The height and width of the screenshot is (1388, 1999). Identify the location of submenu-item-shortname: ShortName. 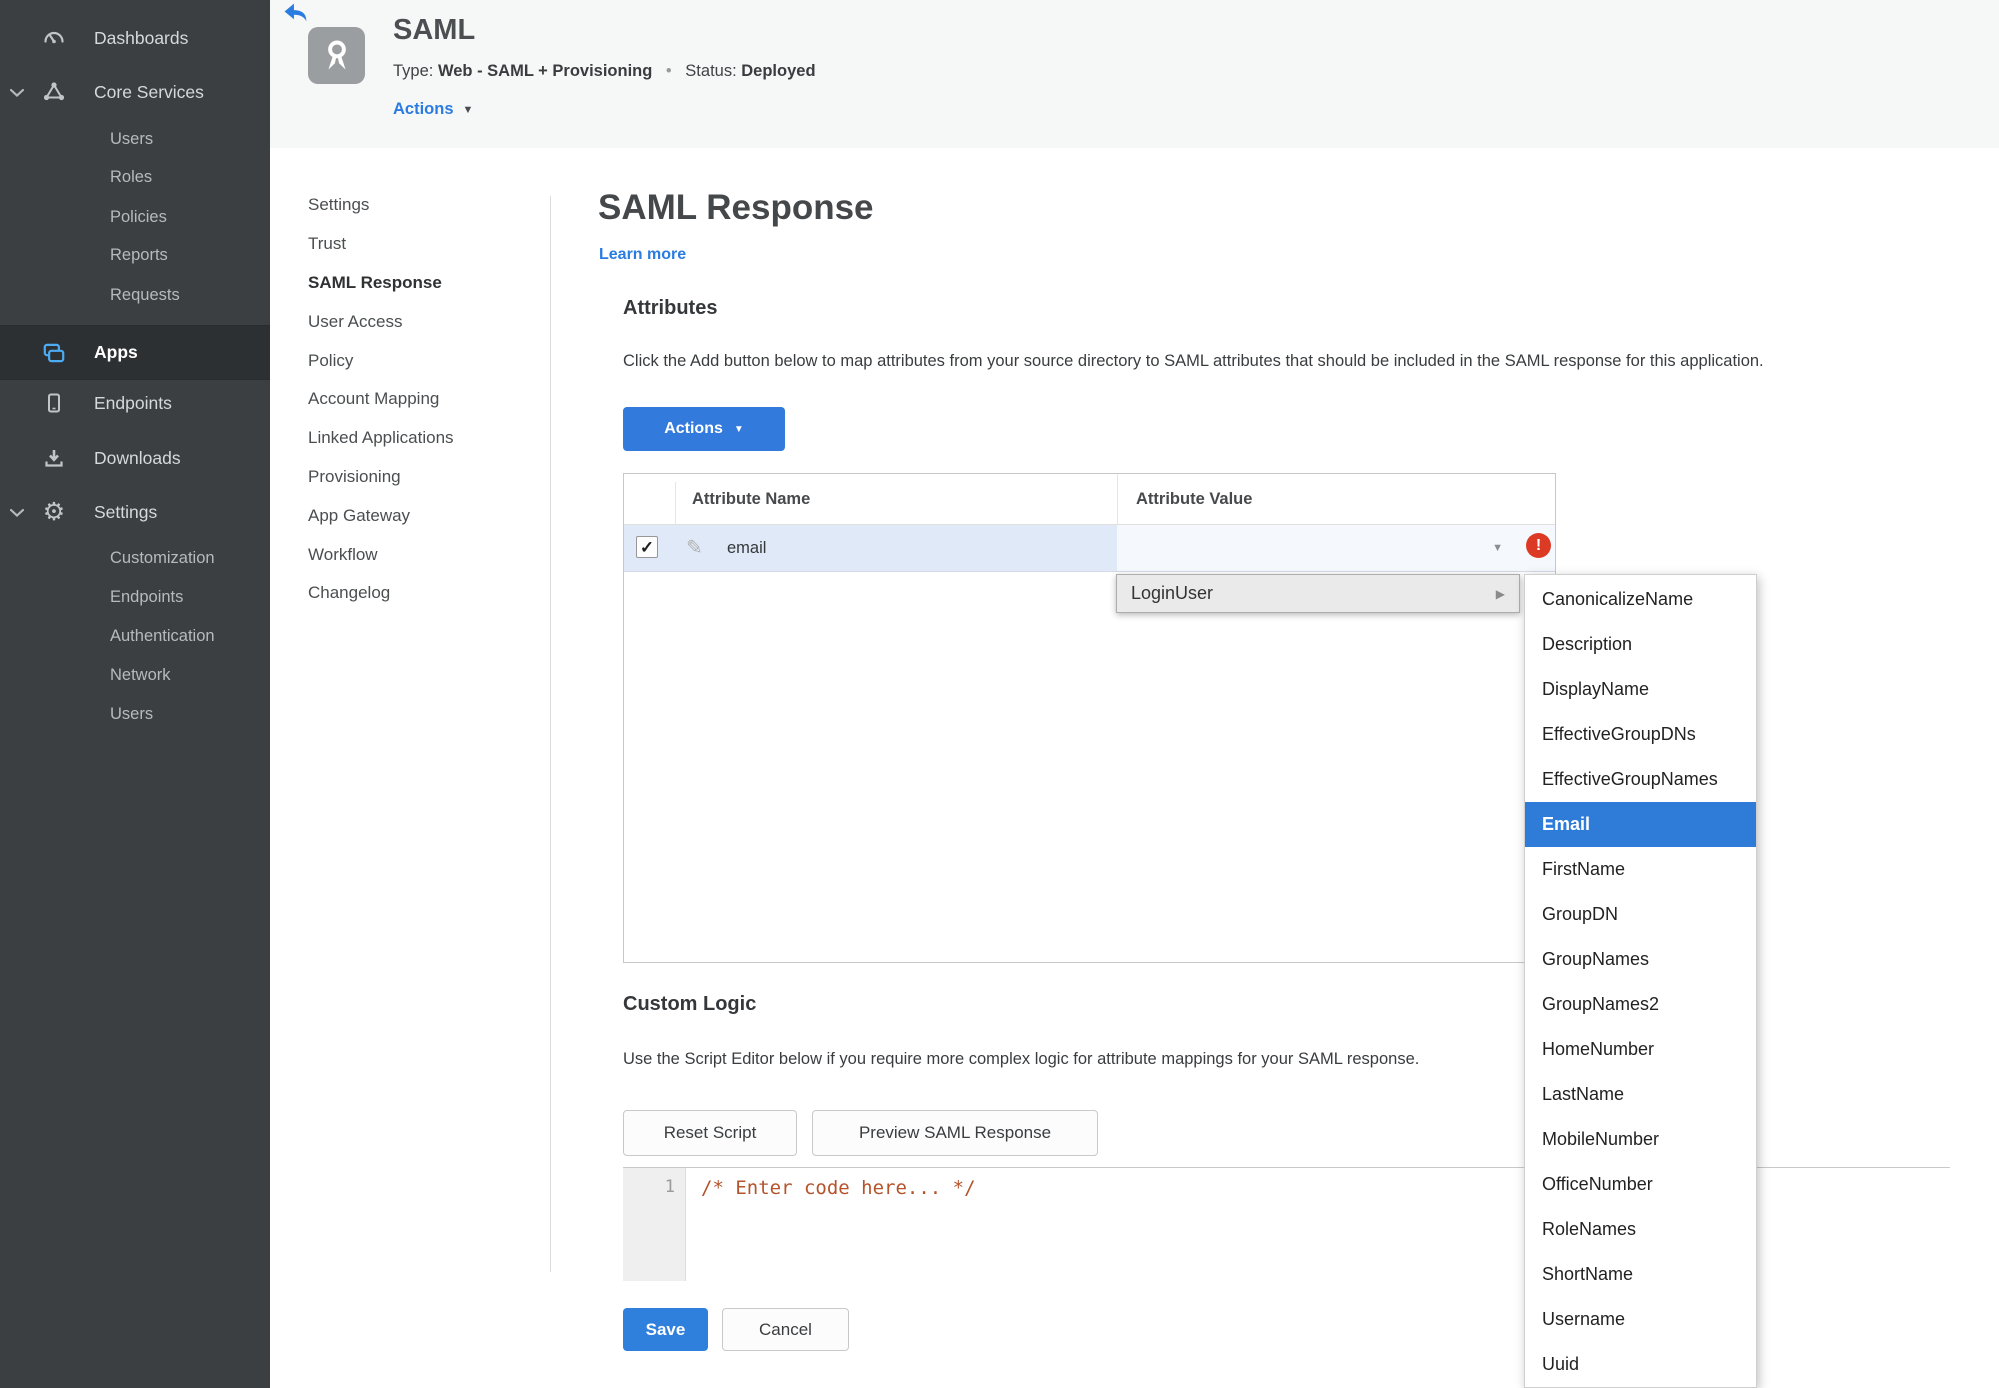
(1640, 1274).